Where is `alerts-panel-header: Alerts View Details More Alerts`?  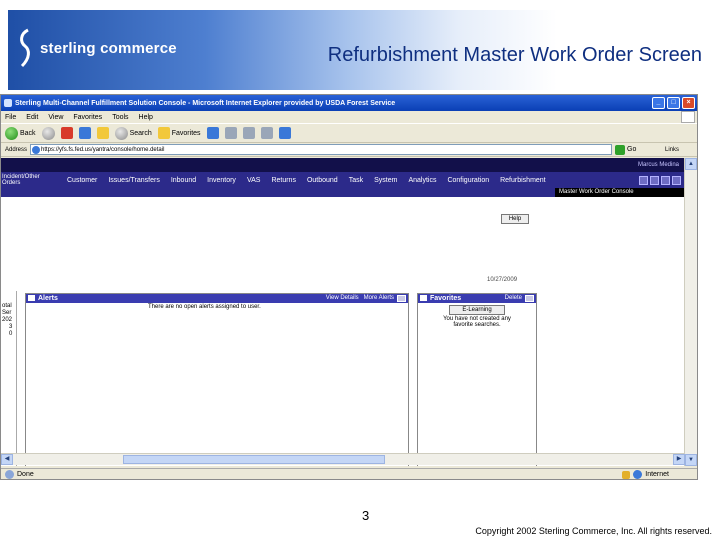
alerts-panel-header: Alerts View Details More Alerts is located at coordinates (217, 298).